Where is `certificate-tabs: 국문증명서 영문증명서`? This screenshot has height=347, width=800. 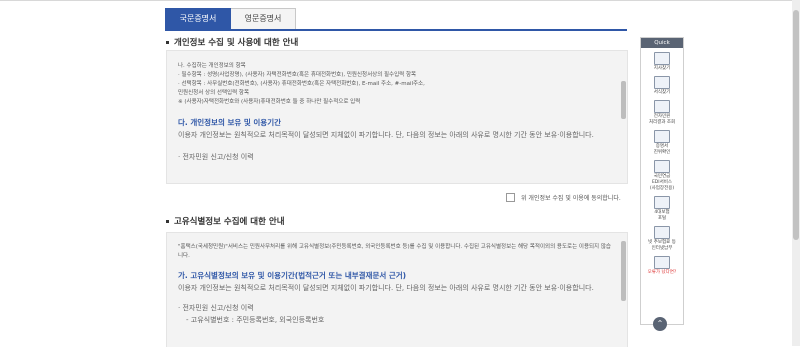
certificate-tabs: 국문증명서 영문증명서 is located at coordinates (230, 19).